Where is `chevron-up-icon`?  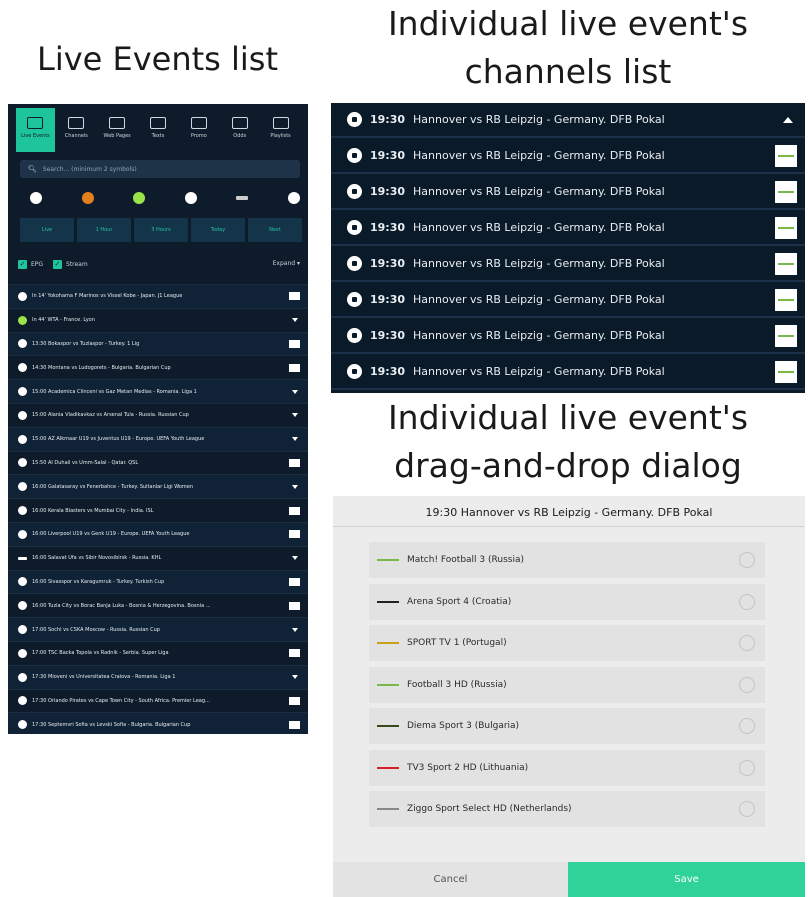 chevron-up-icon is located at coordinates (788, 119).